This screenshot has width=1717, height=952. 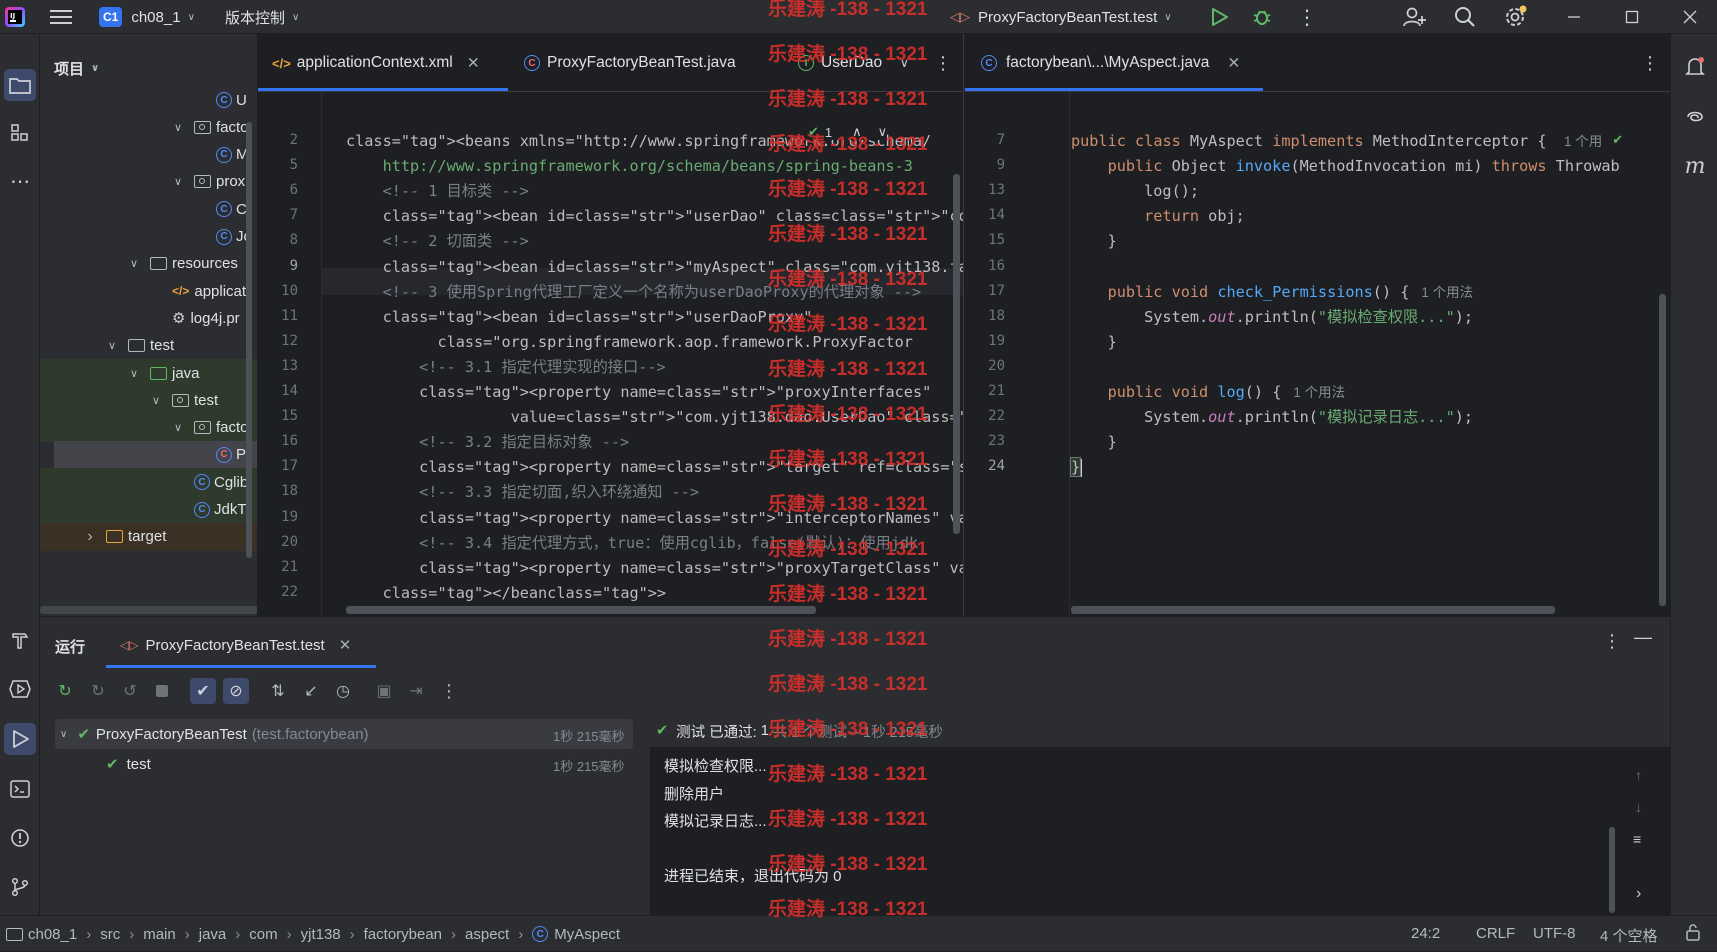 I want to click on more-tools-icon: ⋯, so click(x=20, y=181).